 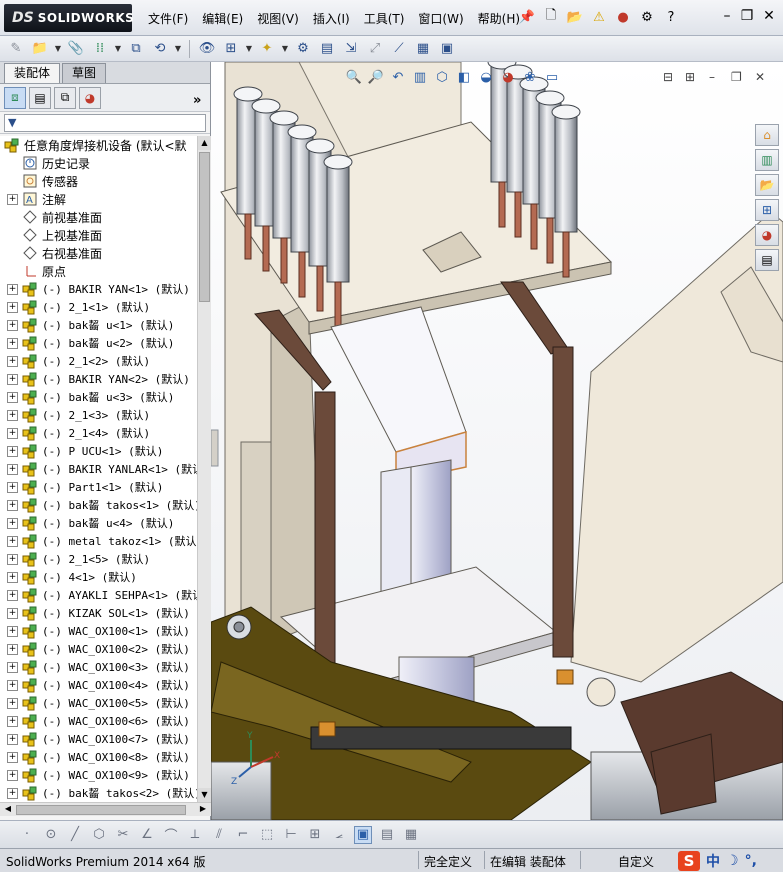 What do you see at coordinates (40, 97) in the screenshot?
I see `property-manager-tab-icon: ▤` at bounding box center [40, 97].